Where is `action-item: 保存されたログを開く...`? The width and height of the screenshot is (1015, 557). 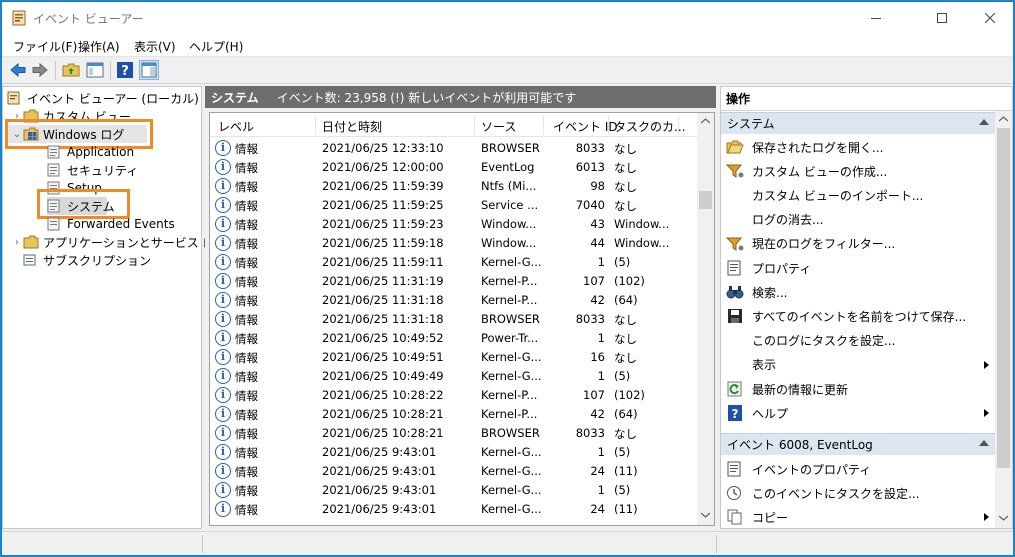
action-item: 保存されたログを開く... is located at coordinates (858, 147).